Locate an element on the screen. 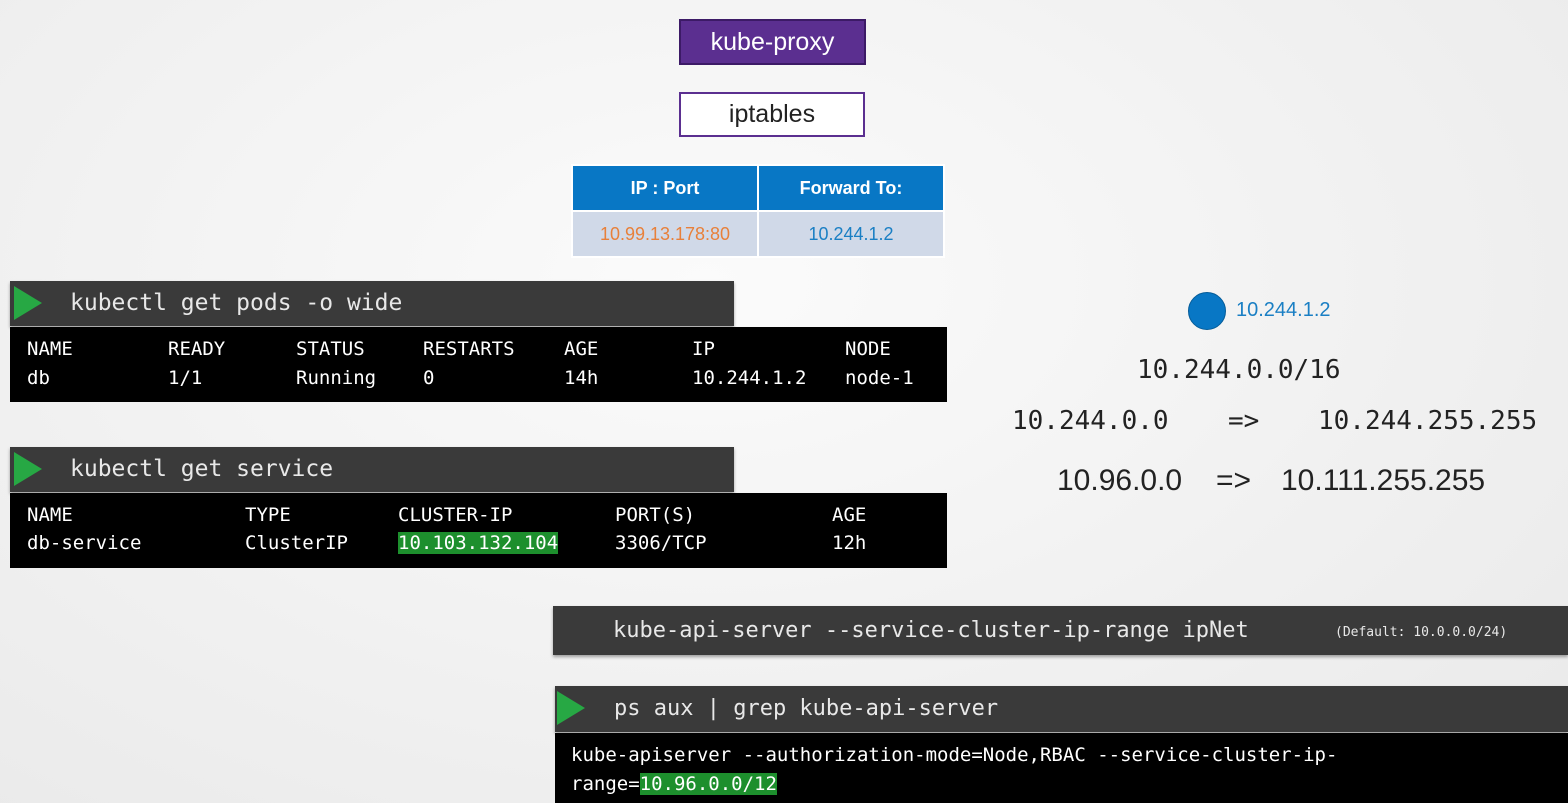 Image resolution: width=1568 pixels, height=803 pixels. pods-row-name: db is located at coordinates (38, 378).